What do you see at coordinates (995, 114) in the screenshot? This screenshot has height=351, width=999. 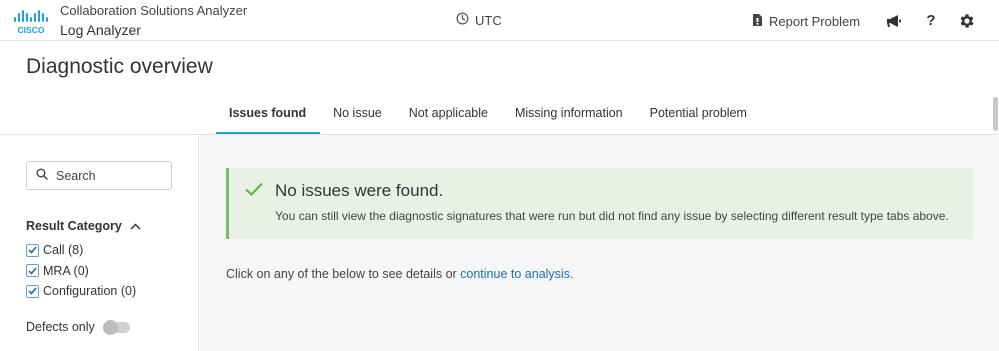 I see `page-scrollbar` at bounding box center [995, 114].